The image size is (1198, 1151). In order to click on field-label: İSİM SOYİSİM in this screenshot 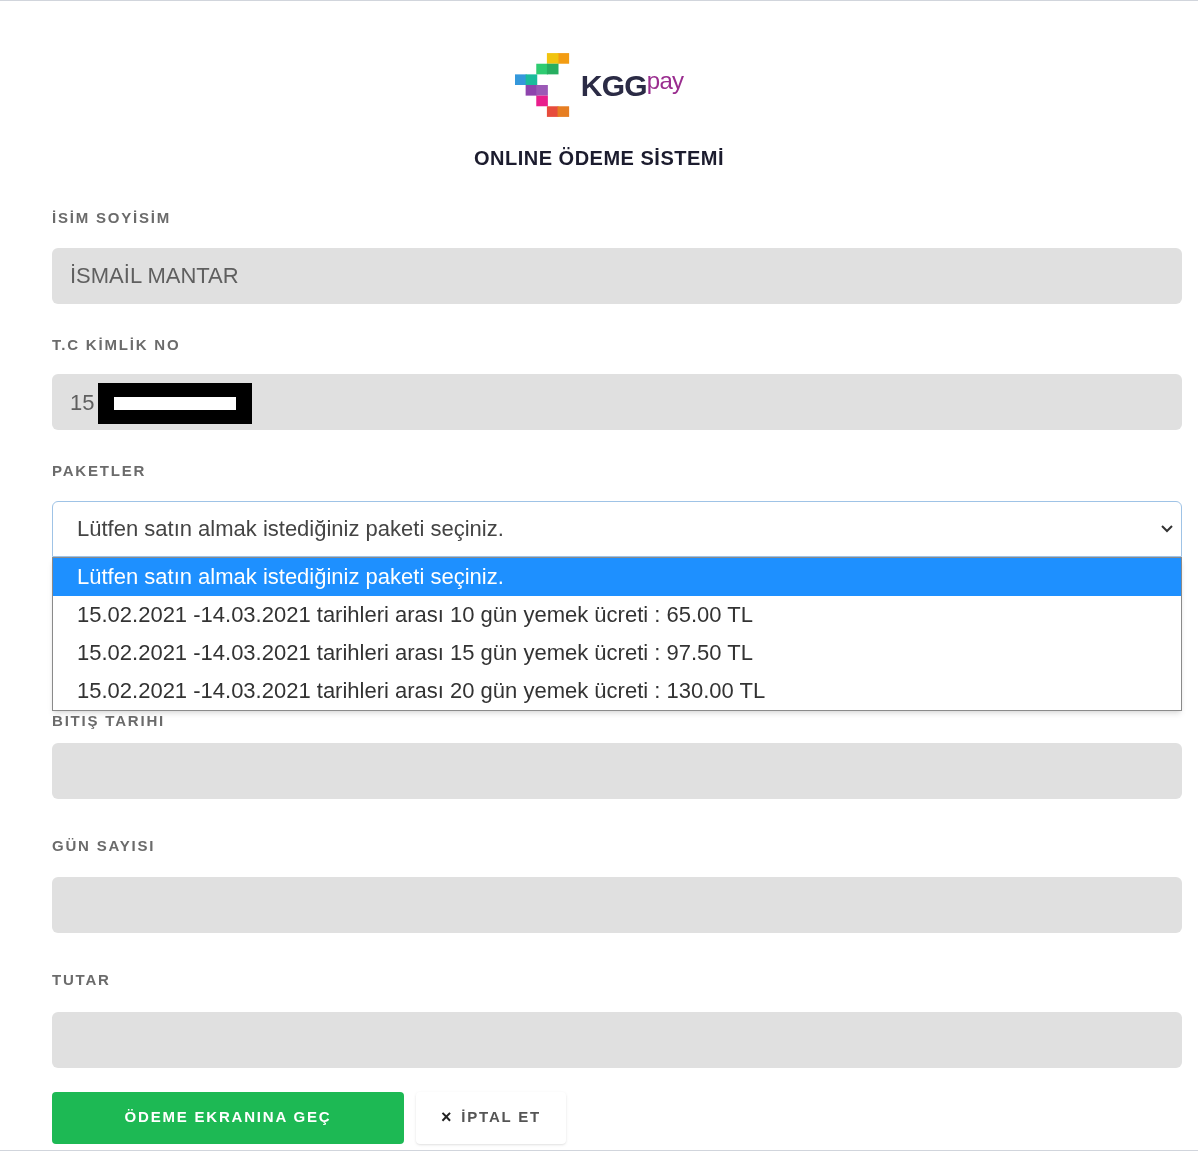, I will do `click(112, 218)`.